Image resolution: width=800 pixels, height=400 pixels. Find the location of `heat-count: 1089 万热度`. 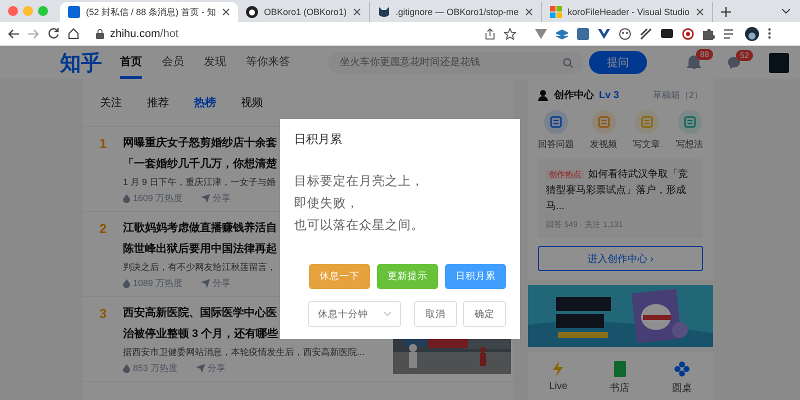

heat-count: 1089 万热度 is located at coordinates (158, 283).